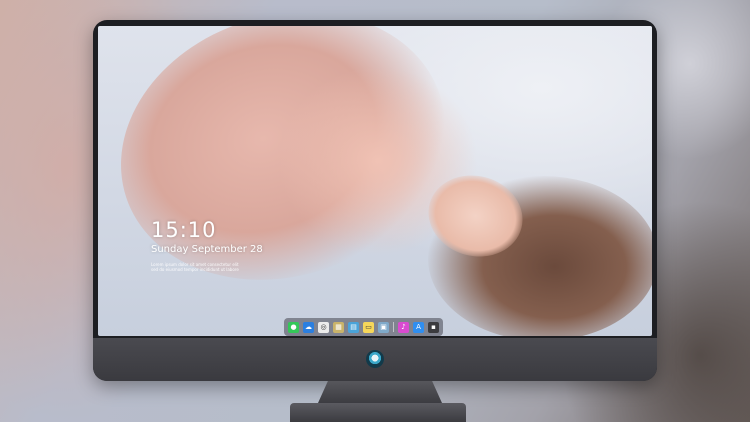 This screenshot has height=422, width=750. Describe the element at coordinates (368, 327) in the screenshot. I see `notes-icon: ▭` at that location.